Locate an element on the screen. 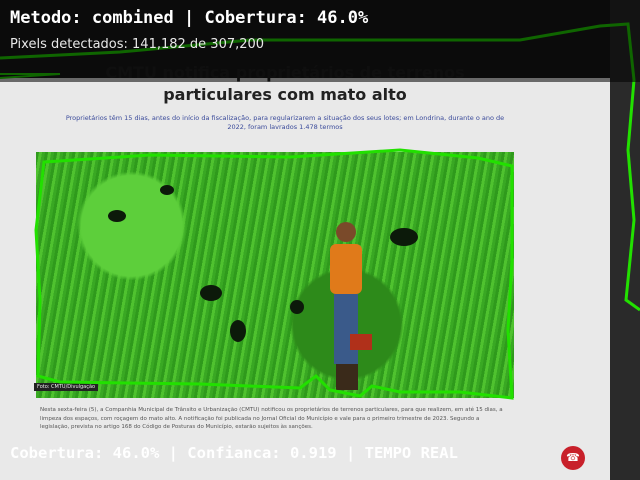 The height and width of the screenshot is (480, 640). method-coverage-label: Metodo: combined | Cobertura: 46.0% is located at coordinates (189, 18).